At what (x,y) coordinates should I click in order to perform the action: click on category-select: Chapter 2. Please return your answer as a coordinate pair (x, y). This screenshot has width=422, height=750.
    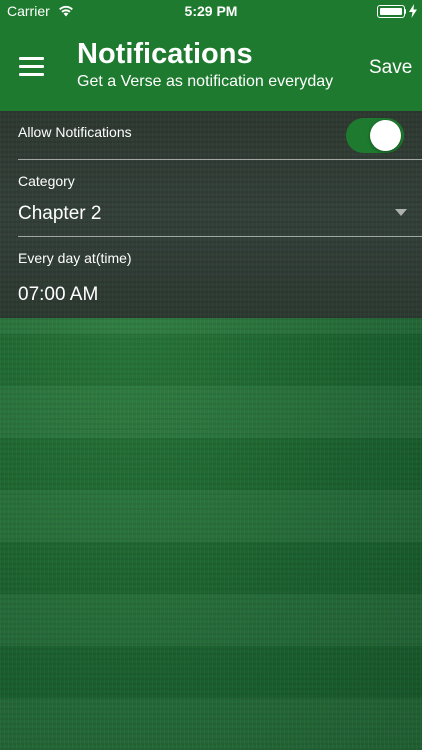
    Looking at the image, I should click on (220, 214).